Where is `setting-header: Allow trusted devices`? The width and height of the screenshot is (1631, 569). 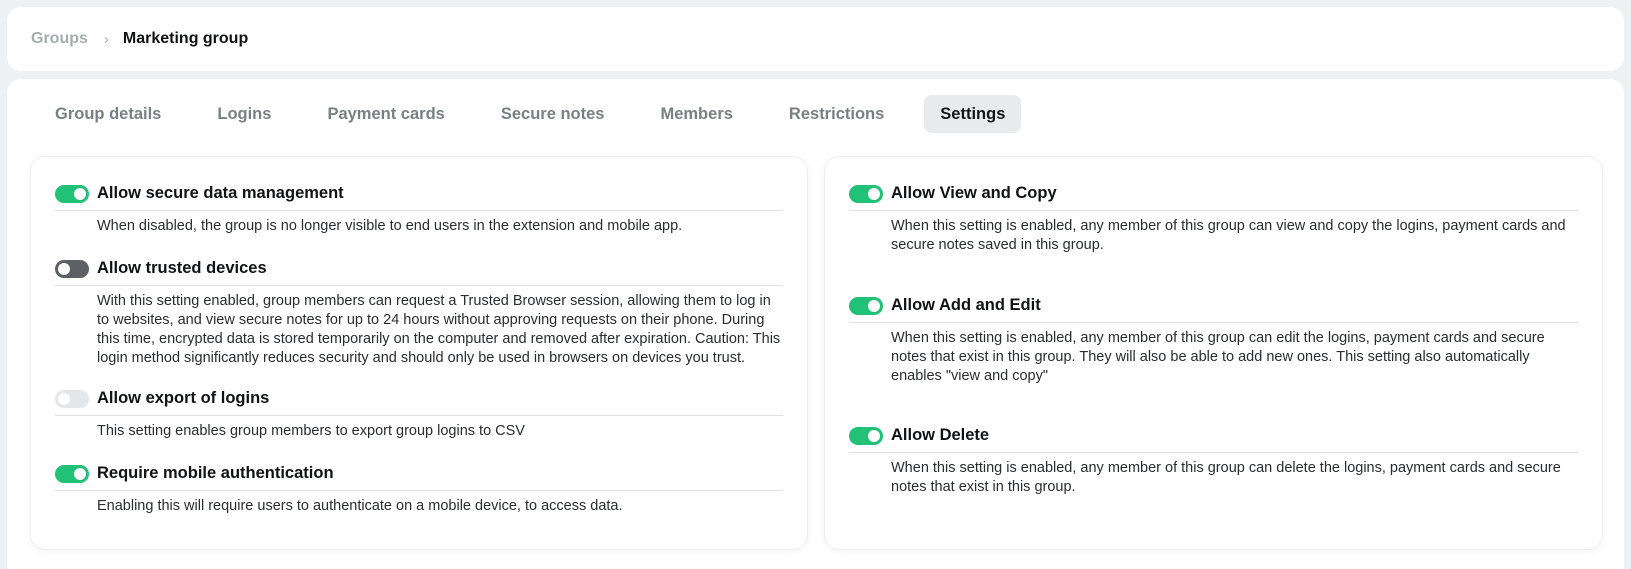 setting-header: Allow trusted devices is located at coordinates (419, 271).